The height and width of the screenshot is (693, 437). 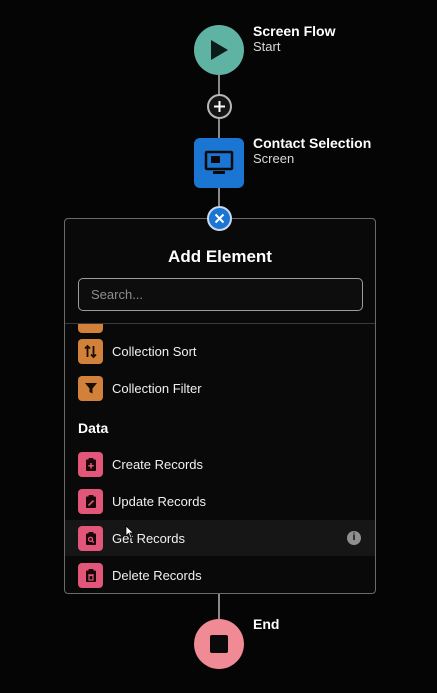 I want to click on get-records-icon, so click(x=90, y=538).